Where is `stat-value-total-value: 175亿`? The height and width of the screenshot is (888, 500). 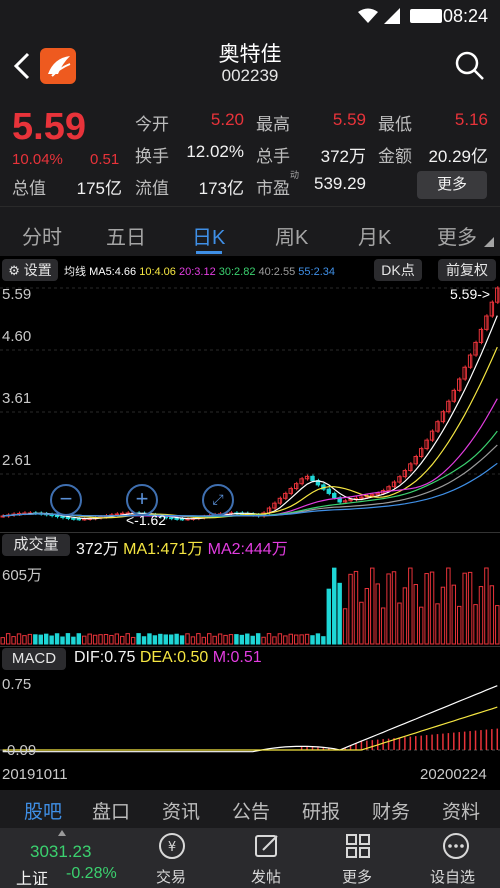
stat-value-total-value: 175亿 is located at coordinates (99, 188).